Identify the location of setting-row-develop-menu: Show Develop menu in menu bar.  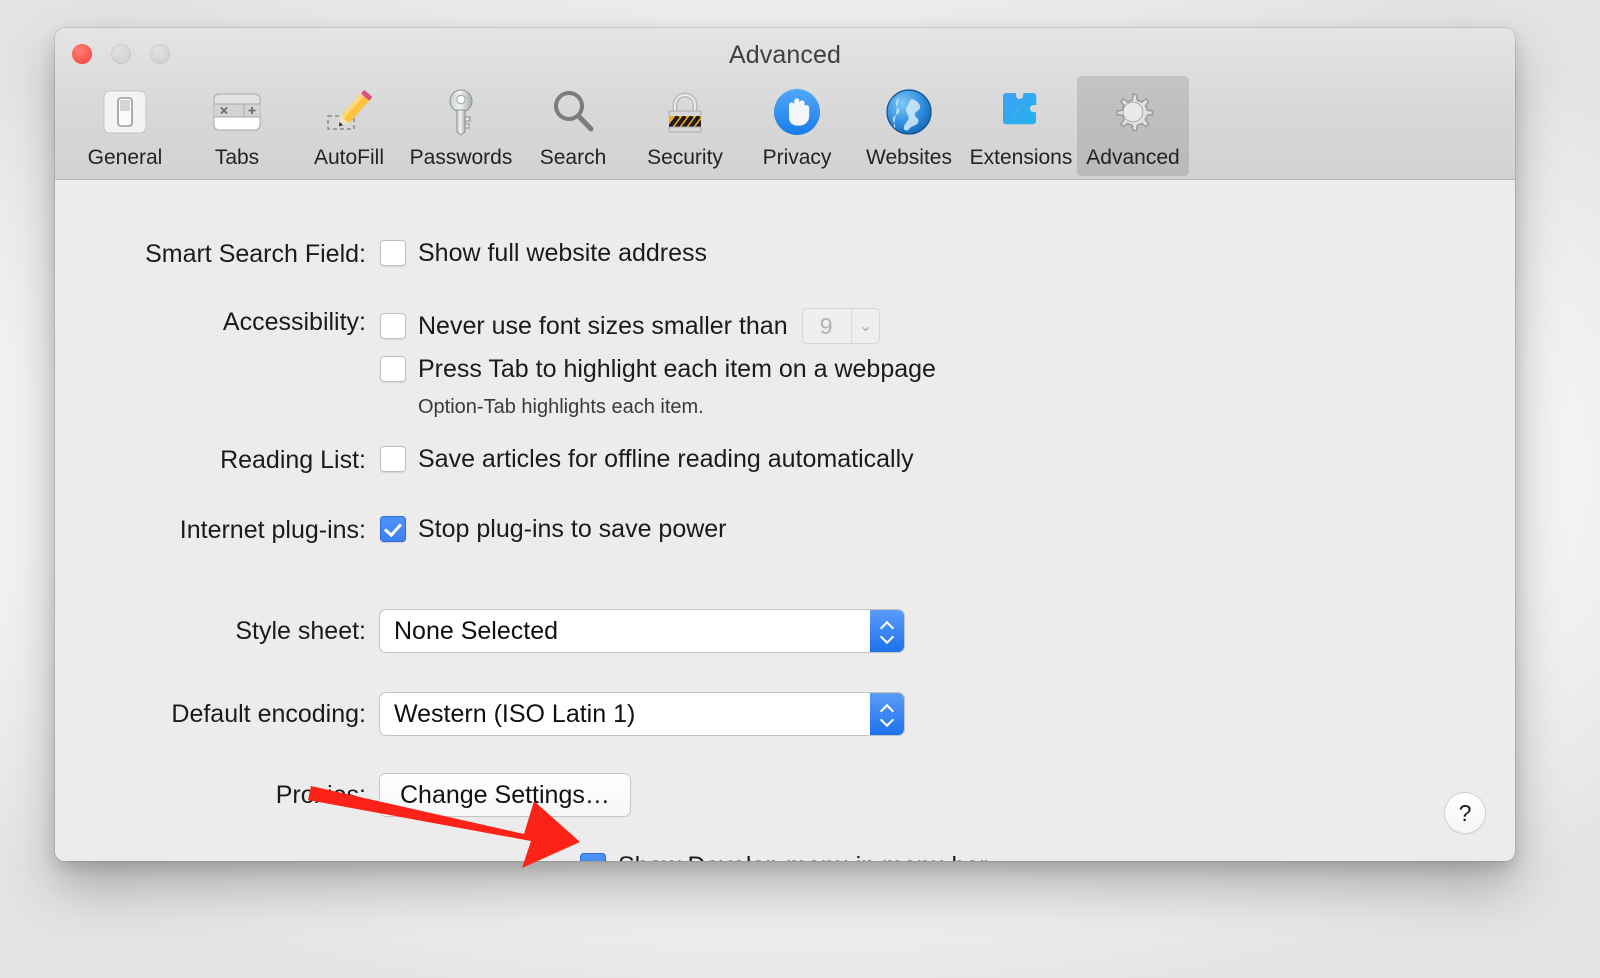
(784, 857).